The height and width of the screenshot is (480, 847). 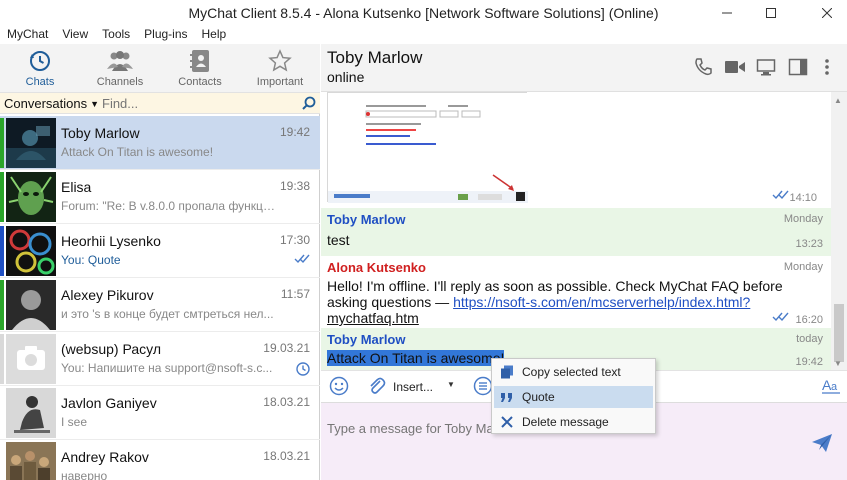 What do you see at coordinates (483, 386) in the screenshot?
I see `format-list-icon` at bounding box center [483, 386].